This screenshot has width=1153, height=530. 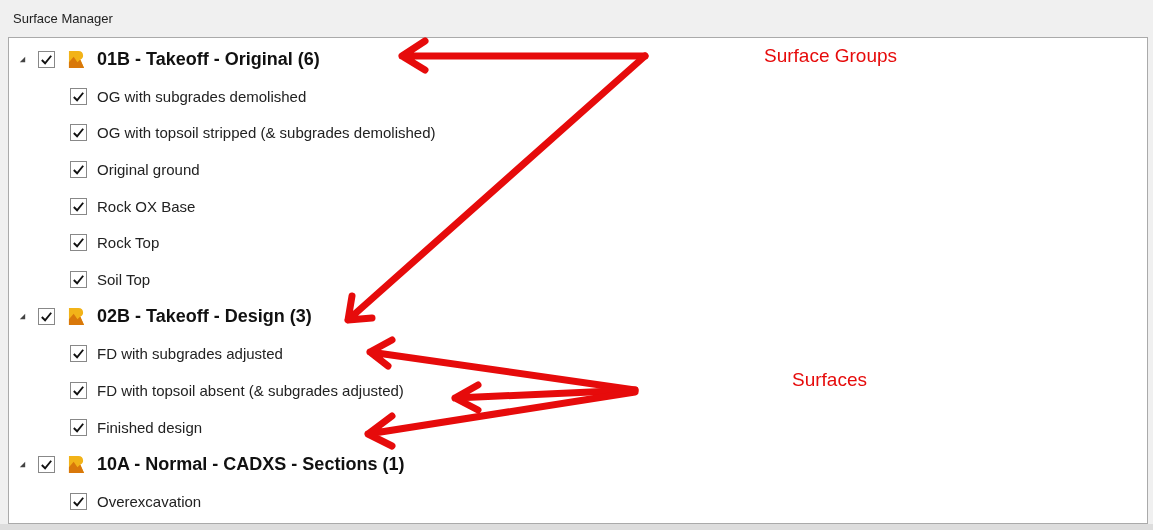 I want to click on annotation-label: Surface Groups, so click(x=831, y=56).